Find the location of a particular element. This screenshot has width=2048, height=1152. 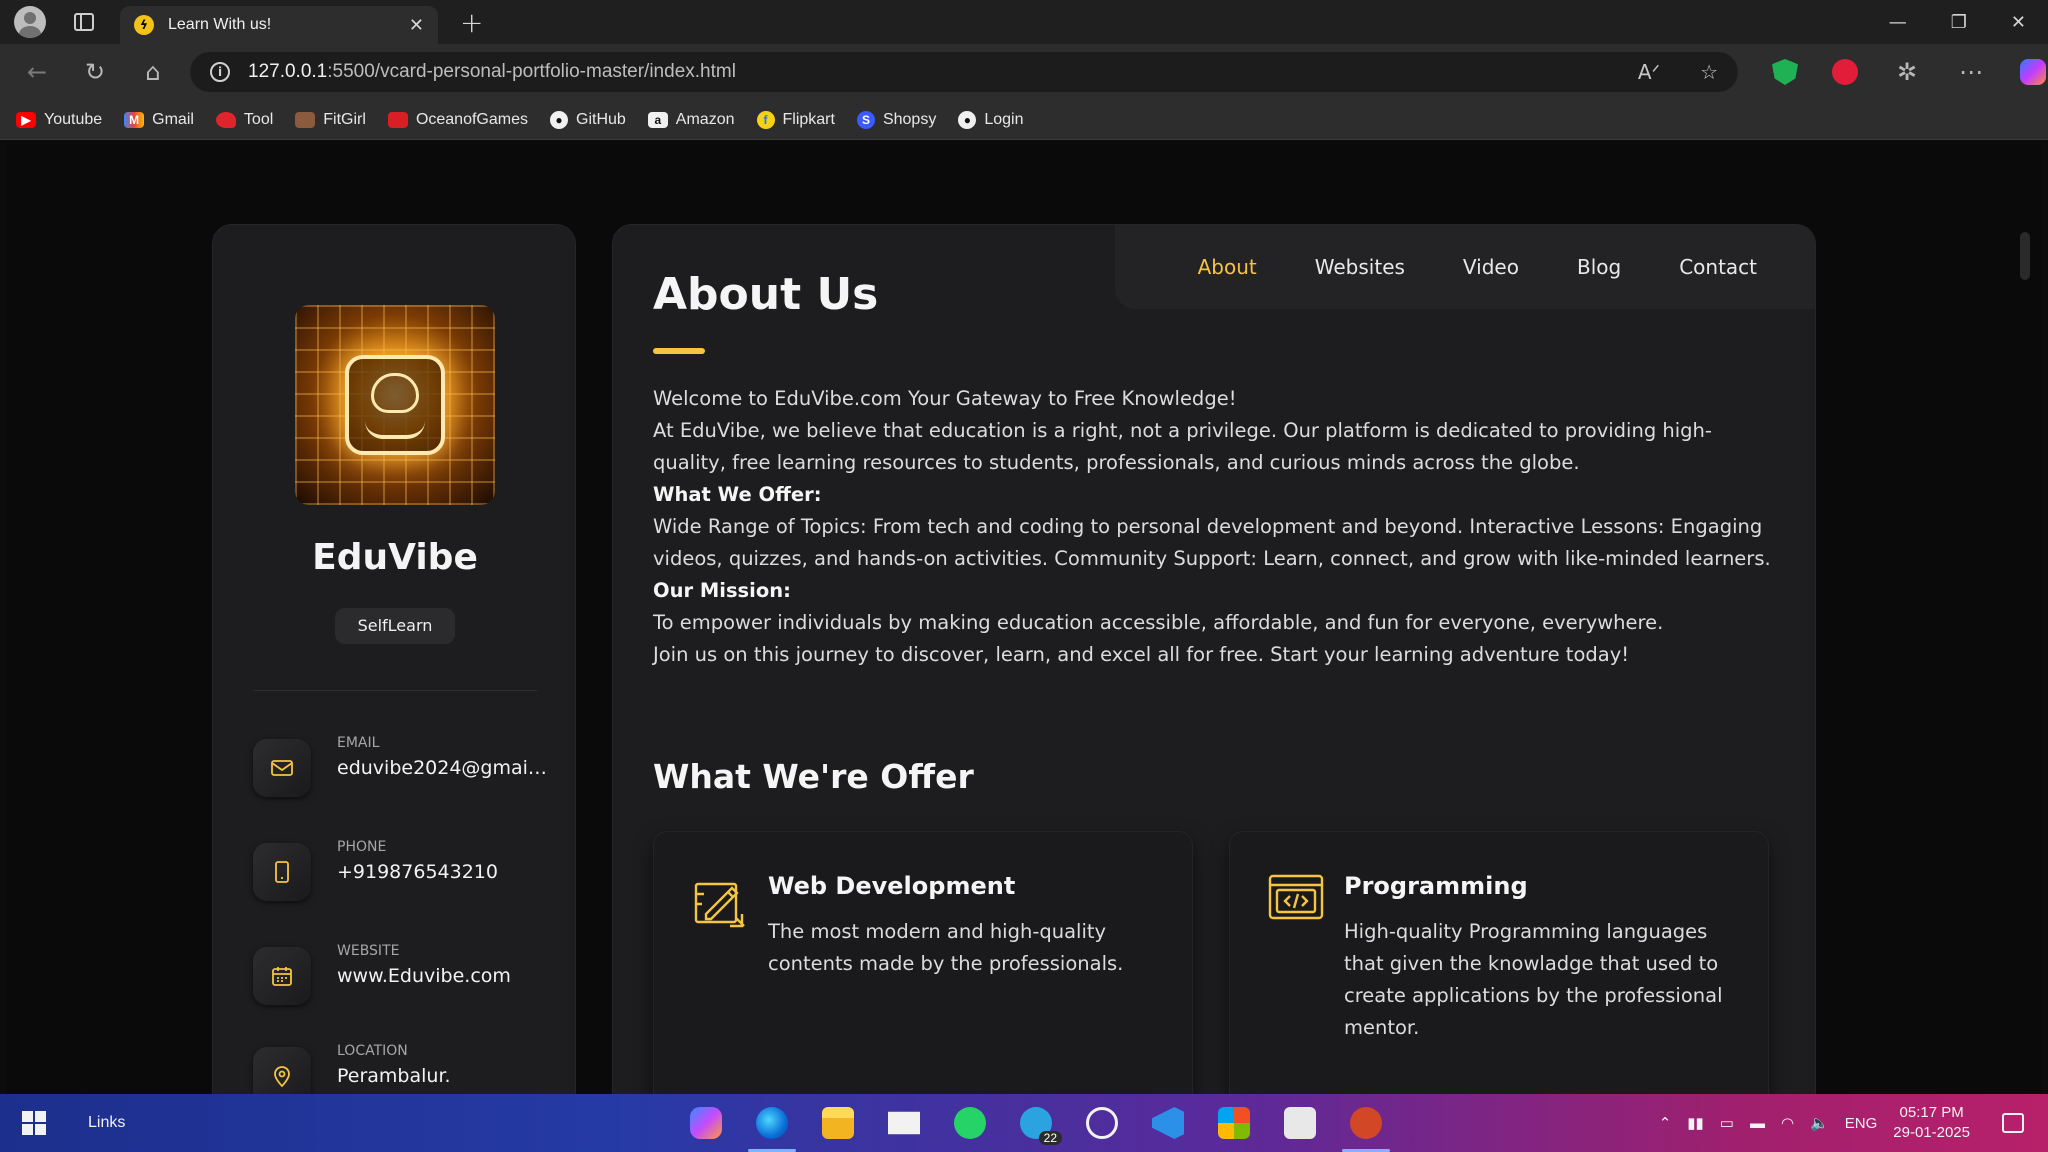

bookmark-label: Shopsy is located at coordinates (909, 119).